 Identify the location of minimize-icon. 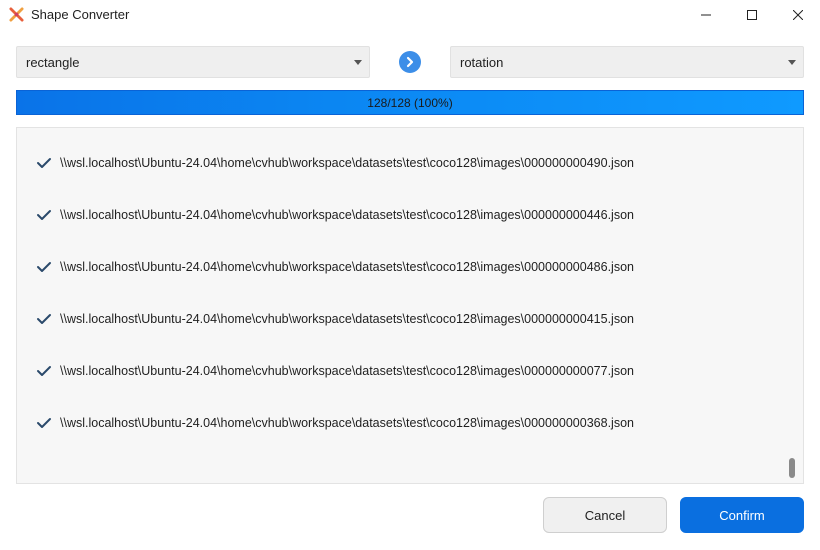
(706, 15).